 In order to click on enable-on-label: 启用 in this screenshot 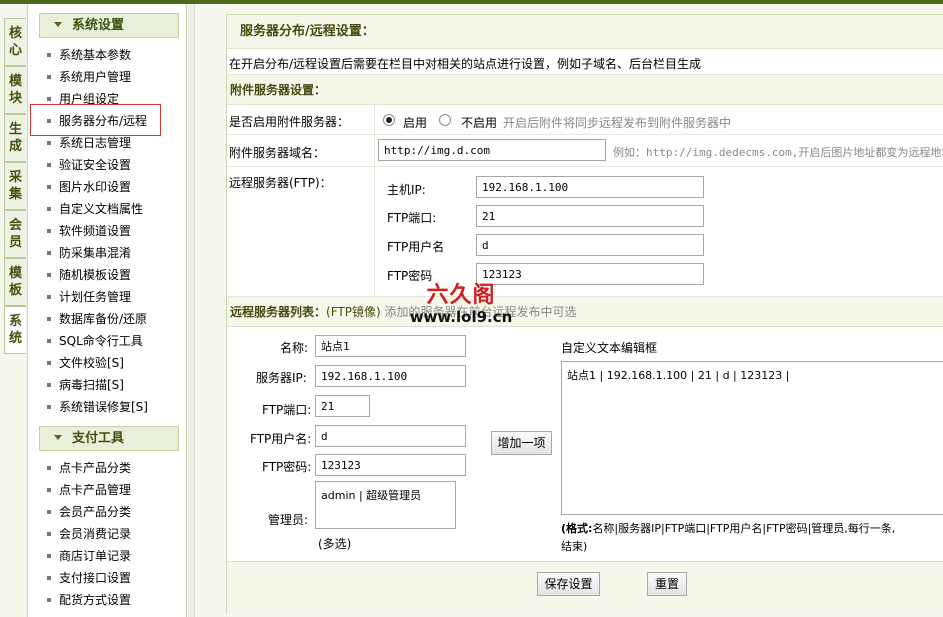, I will do `click(415, 123)`.